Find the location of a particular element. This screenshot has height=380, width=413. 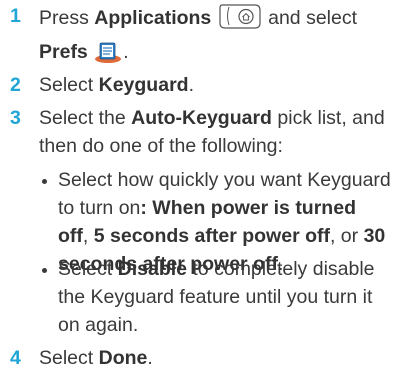

option-label: 5 seconds after power off is located at coordinates (211, 236).